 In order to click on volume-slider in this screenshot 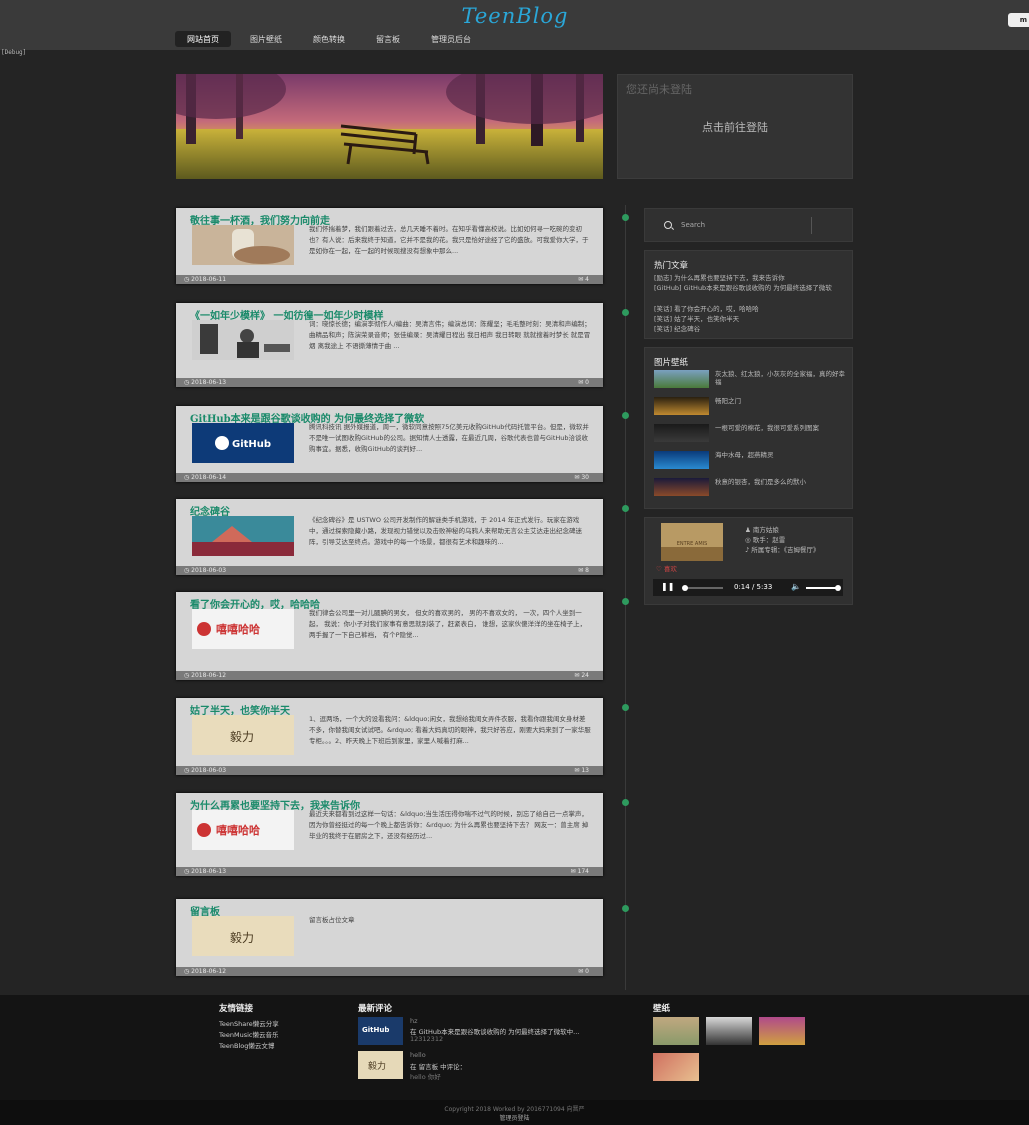, I will do `click(823, 588)`.